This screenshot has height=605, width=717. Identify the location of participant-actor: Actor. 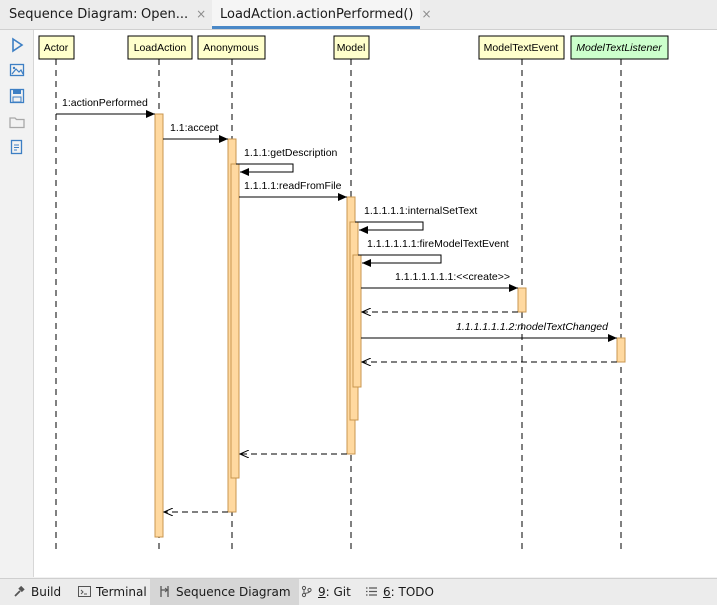
(56, 47).